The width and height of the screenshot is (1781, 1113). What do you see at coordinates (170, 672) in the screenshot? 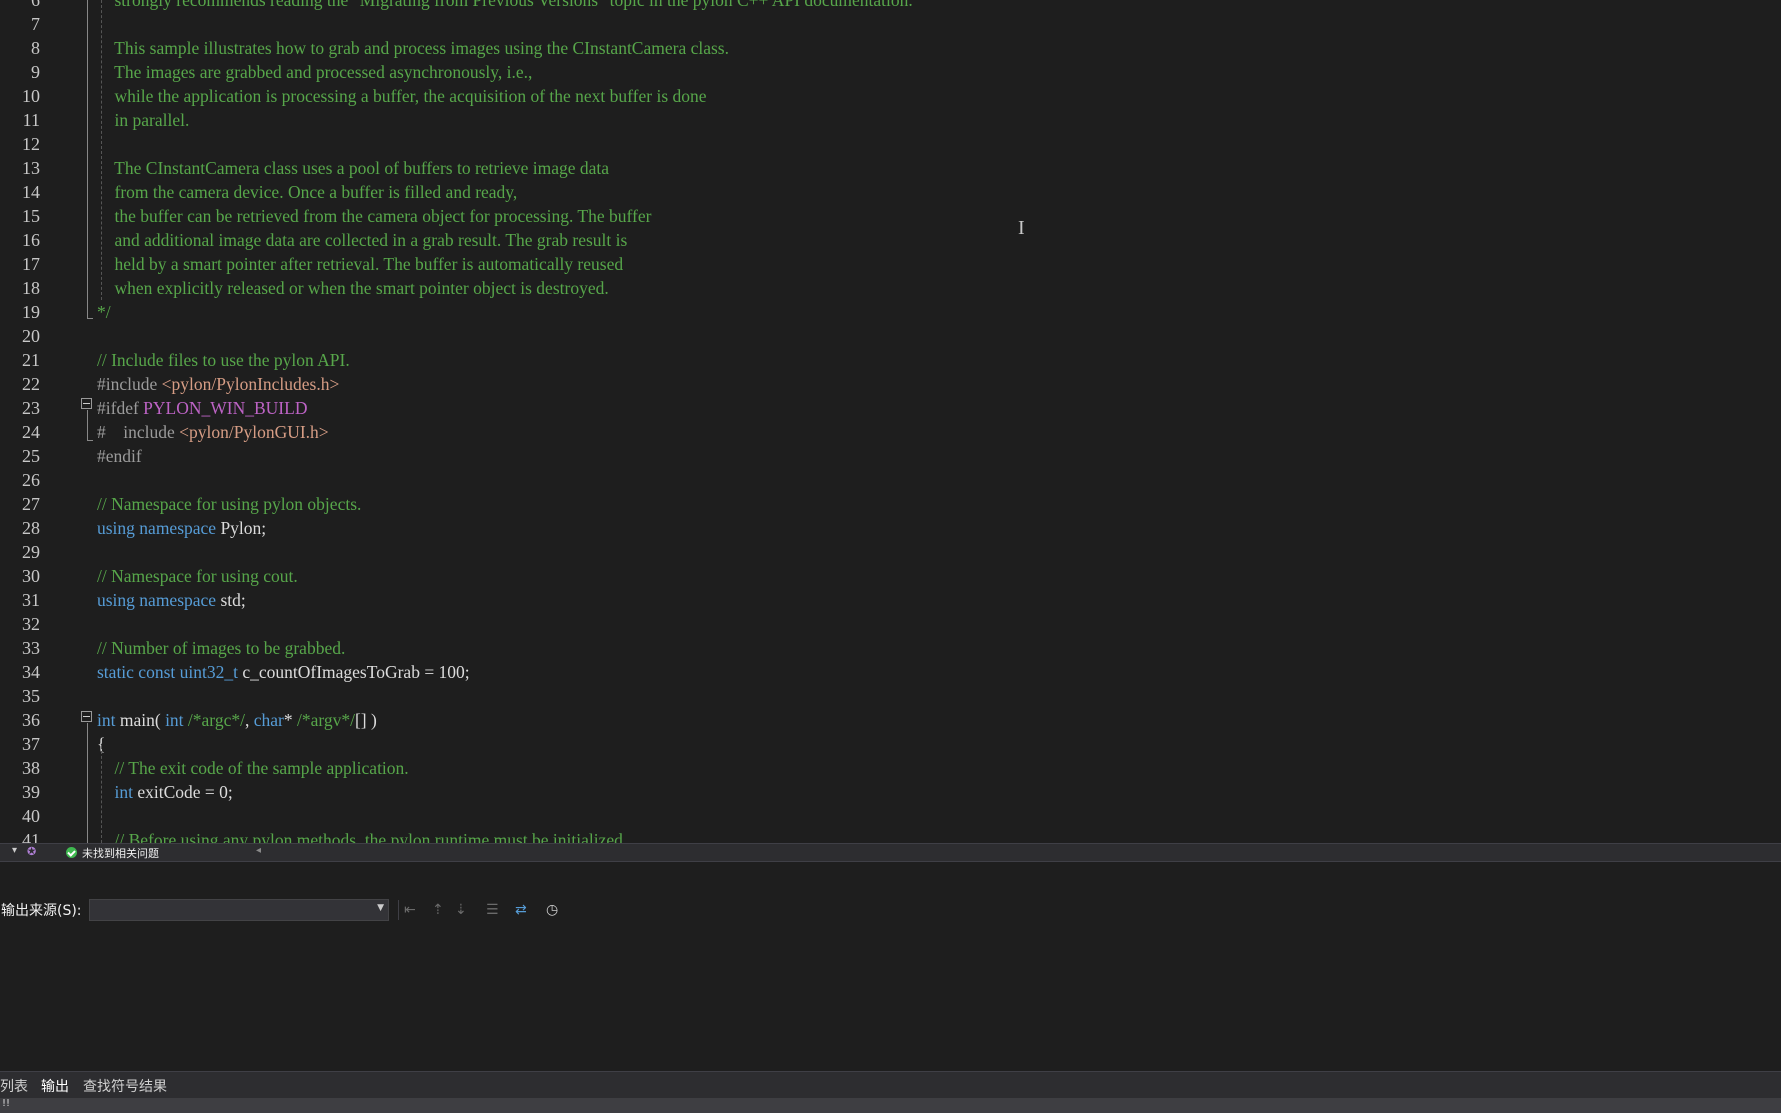
I see `code-token: static const uint32_t` at bounding box center [170, 672].